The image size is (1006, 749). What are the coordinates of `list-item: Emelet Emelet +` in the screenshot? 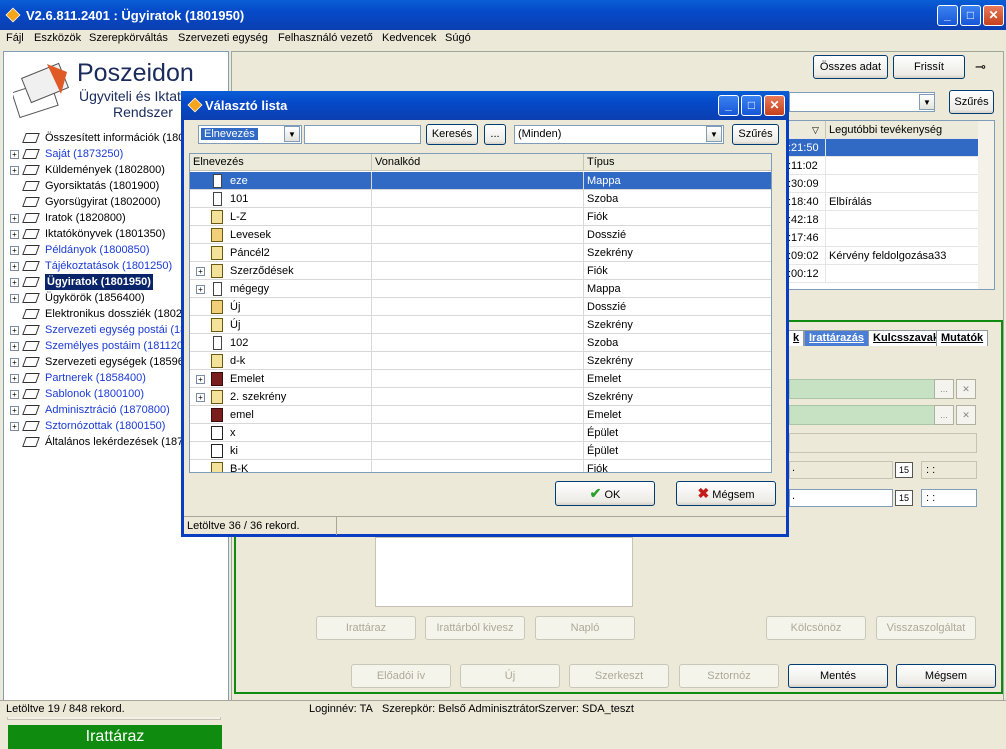 It's located at (480, 379).